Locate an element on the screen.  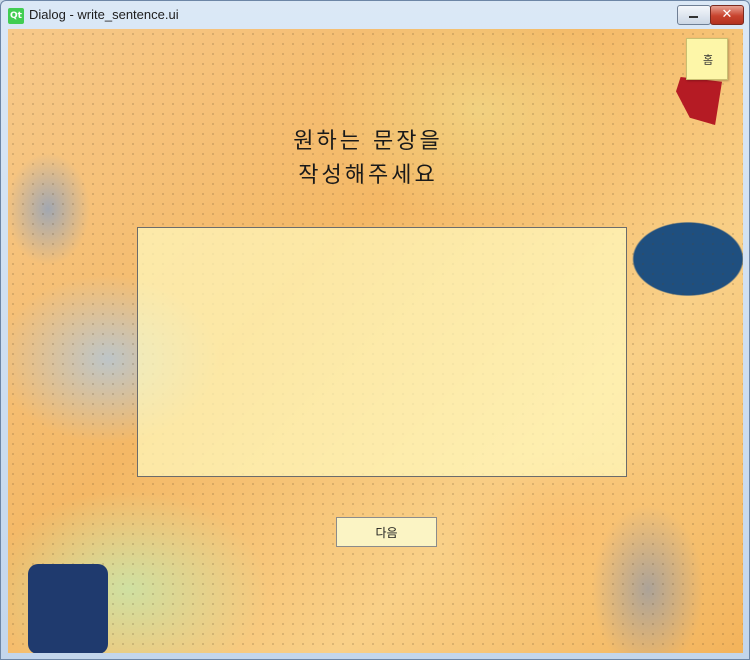
title-bar: Qt Dialog - write_sentence.ui ✕ is located at coordinates (375, 15).